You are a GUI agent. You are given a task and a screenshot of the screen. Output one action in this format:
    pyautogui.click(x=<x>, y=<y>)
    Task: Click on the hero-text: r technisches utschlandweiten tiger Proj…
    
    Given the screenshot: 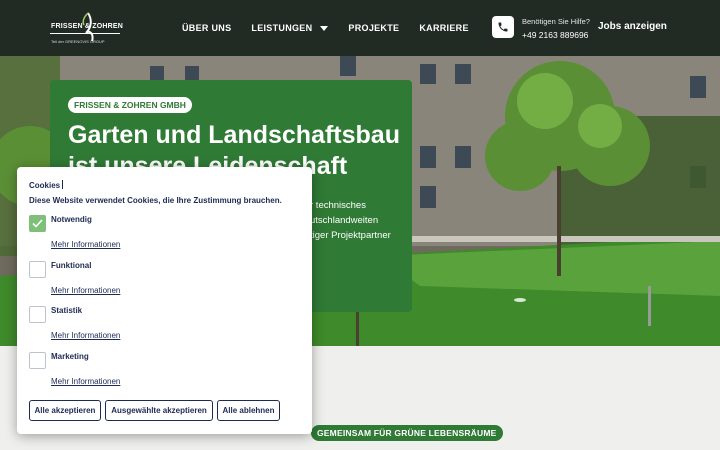 What is the action you would take?
    pyautogui.click(x=385, y=220)
    